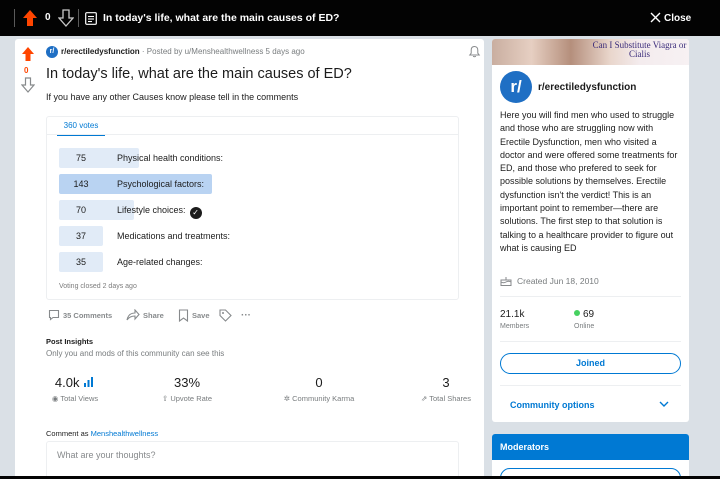  Describe the element at coordinates (80, 262) in the screenshot. I see `poll-option-count: 35` at that location.